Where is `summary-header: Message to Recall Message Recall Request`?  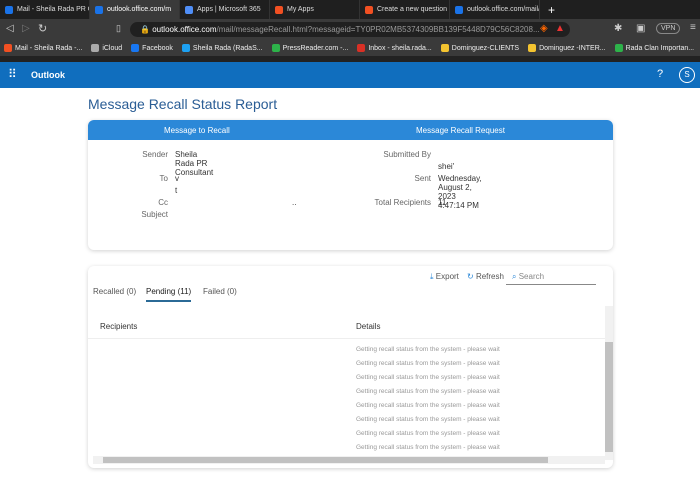 summary-header: Message to Recall Message Recall Request is located at coordinates (350, 130).